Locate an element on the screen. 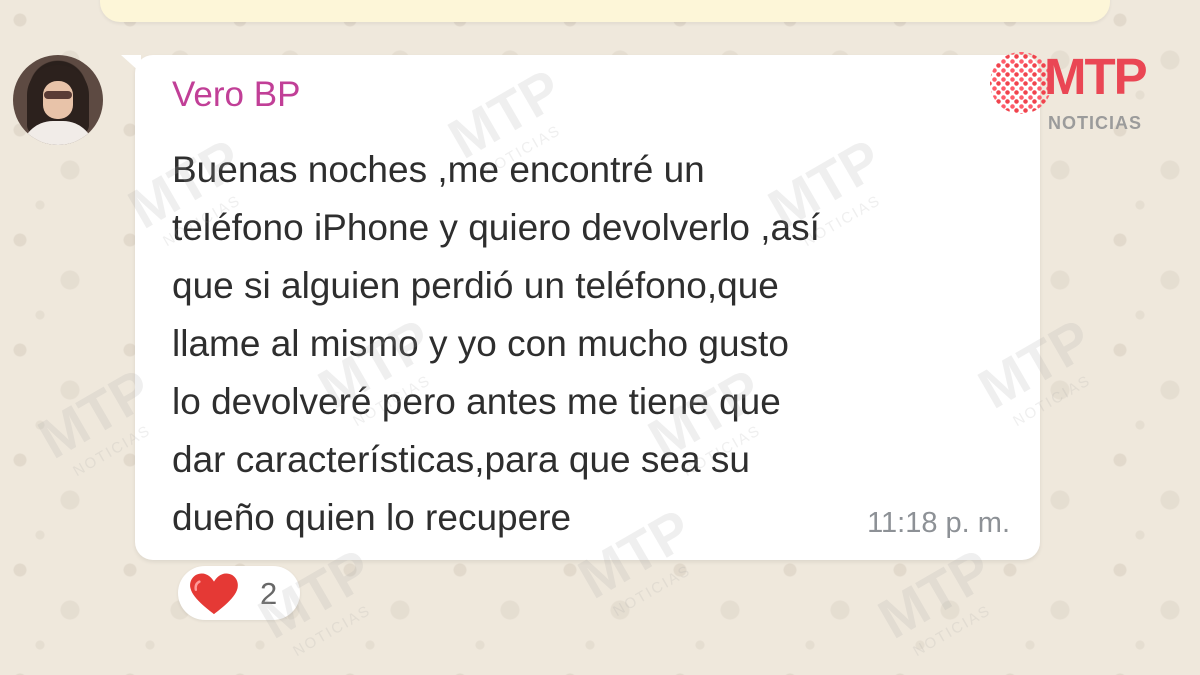  heart-icon is located at coordinates (214, 594).